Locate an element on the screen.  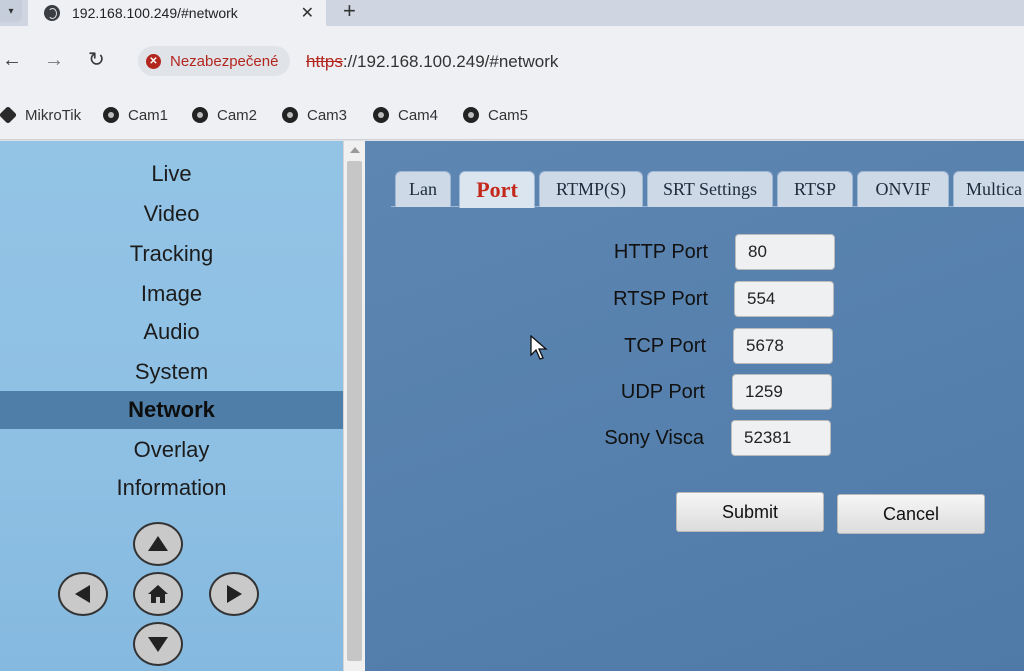
home-icon is located at coordinates (158, 594).